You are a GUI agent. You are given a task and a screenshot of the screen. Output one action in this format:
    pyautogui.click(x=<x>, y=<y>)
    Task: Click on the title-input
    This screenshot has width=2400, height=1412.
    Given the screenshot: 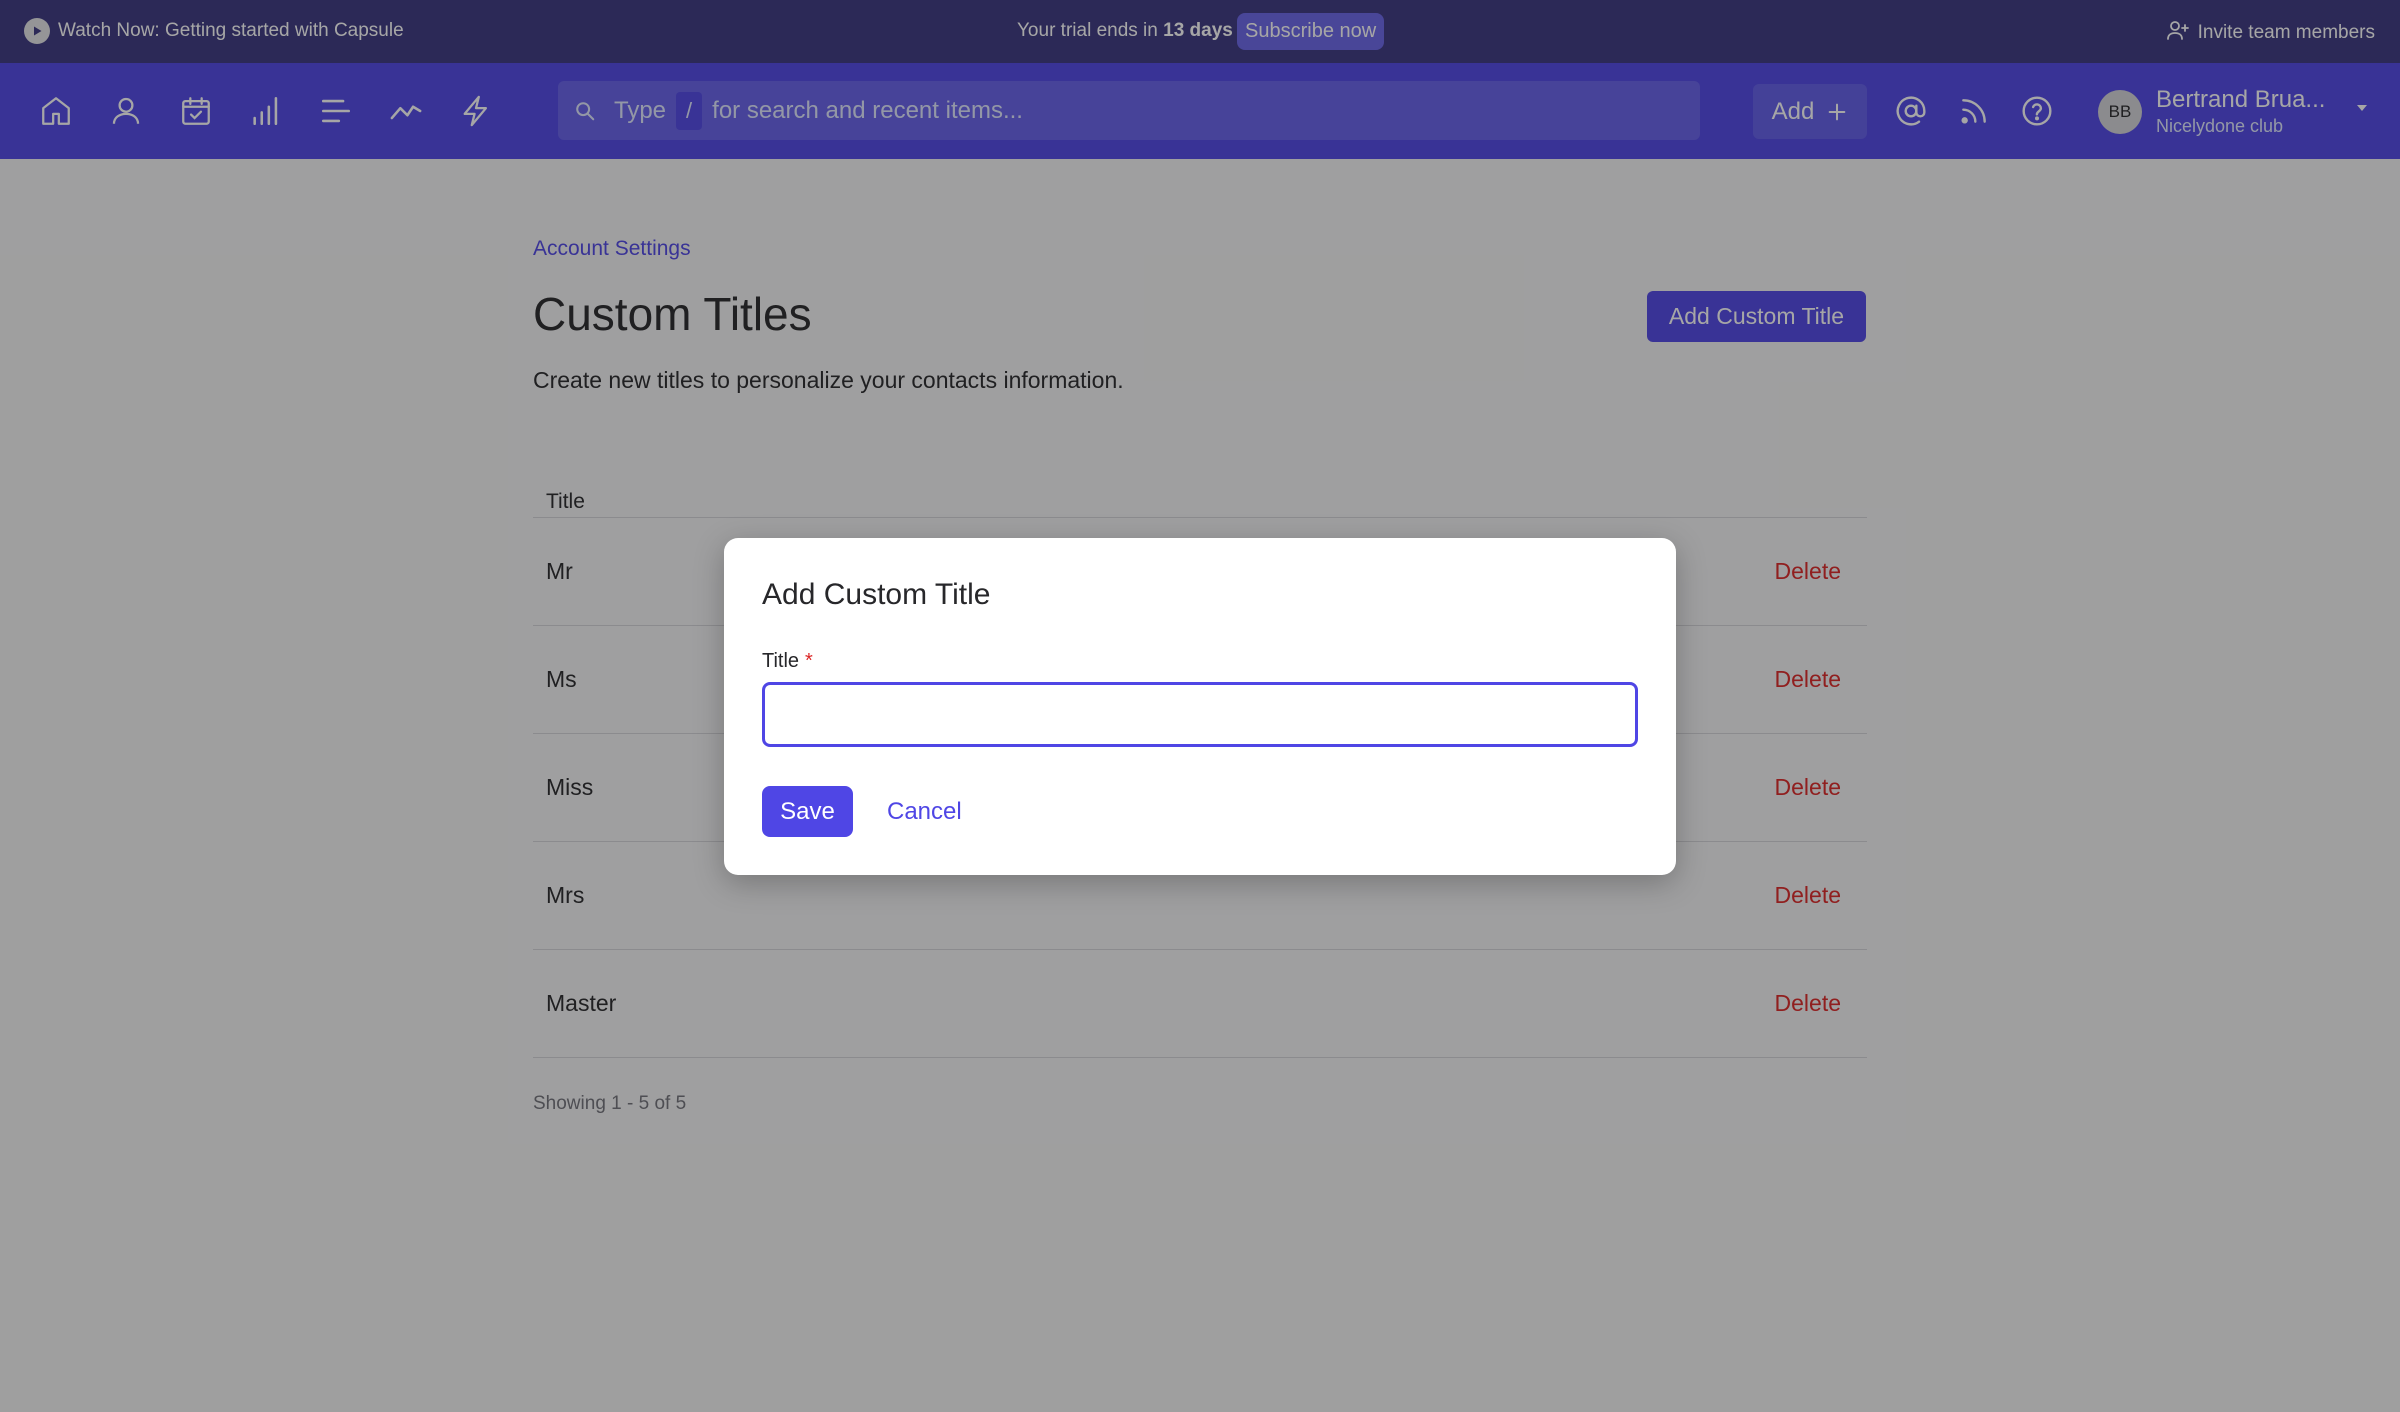 What is the action you would take?
    pyautogui.click(x=1200, y=714)
    